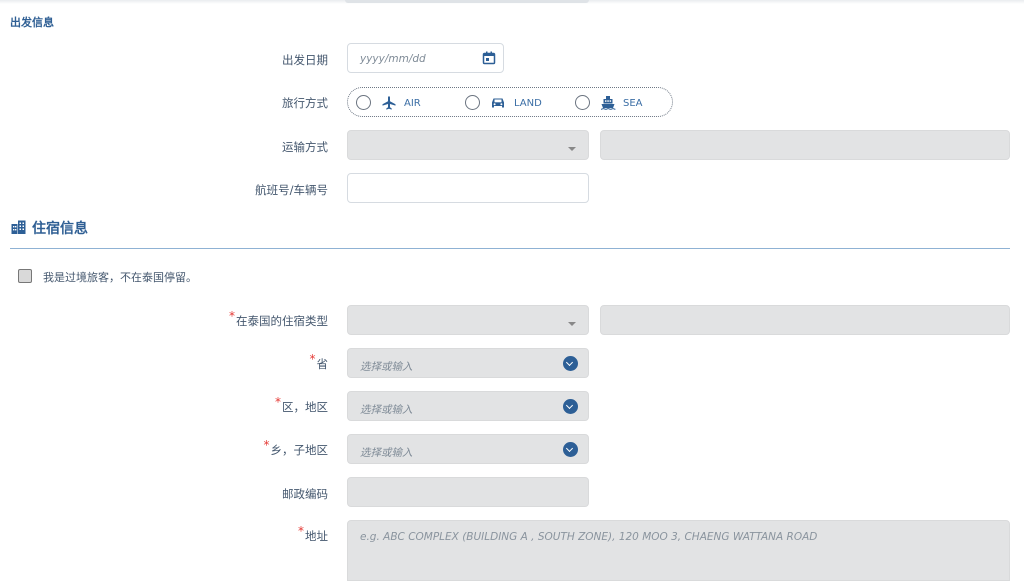  I want to click on radio-sea, so click(582, 102).